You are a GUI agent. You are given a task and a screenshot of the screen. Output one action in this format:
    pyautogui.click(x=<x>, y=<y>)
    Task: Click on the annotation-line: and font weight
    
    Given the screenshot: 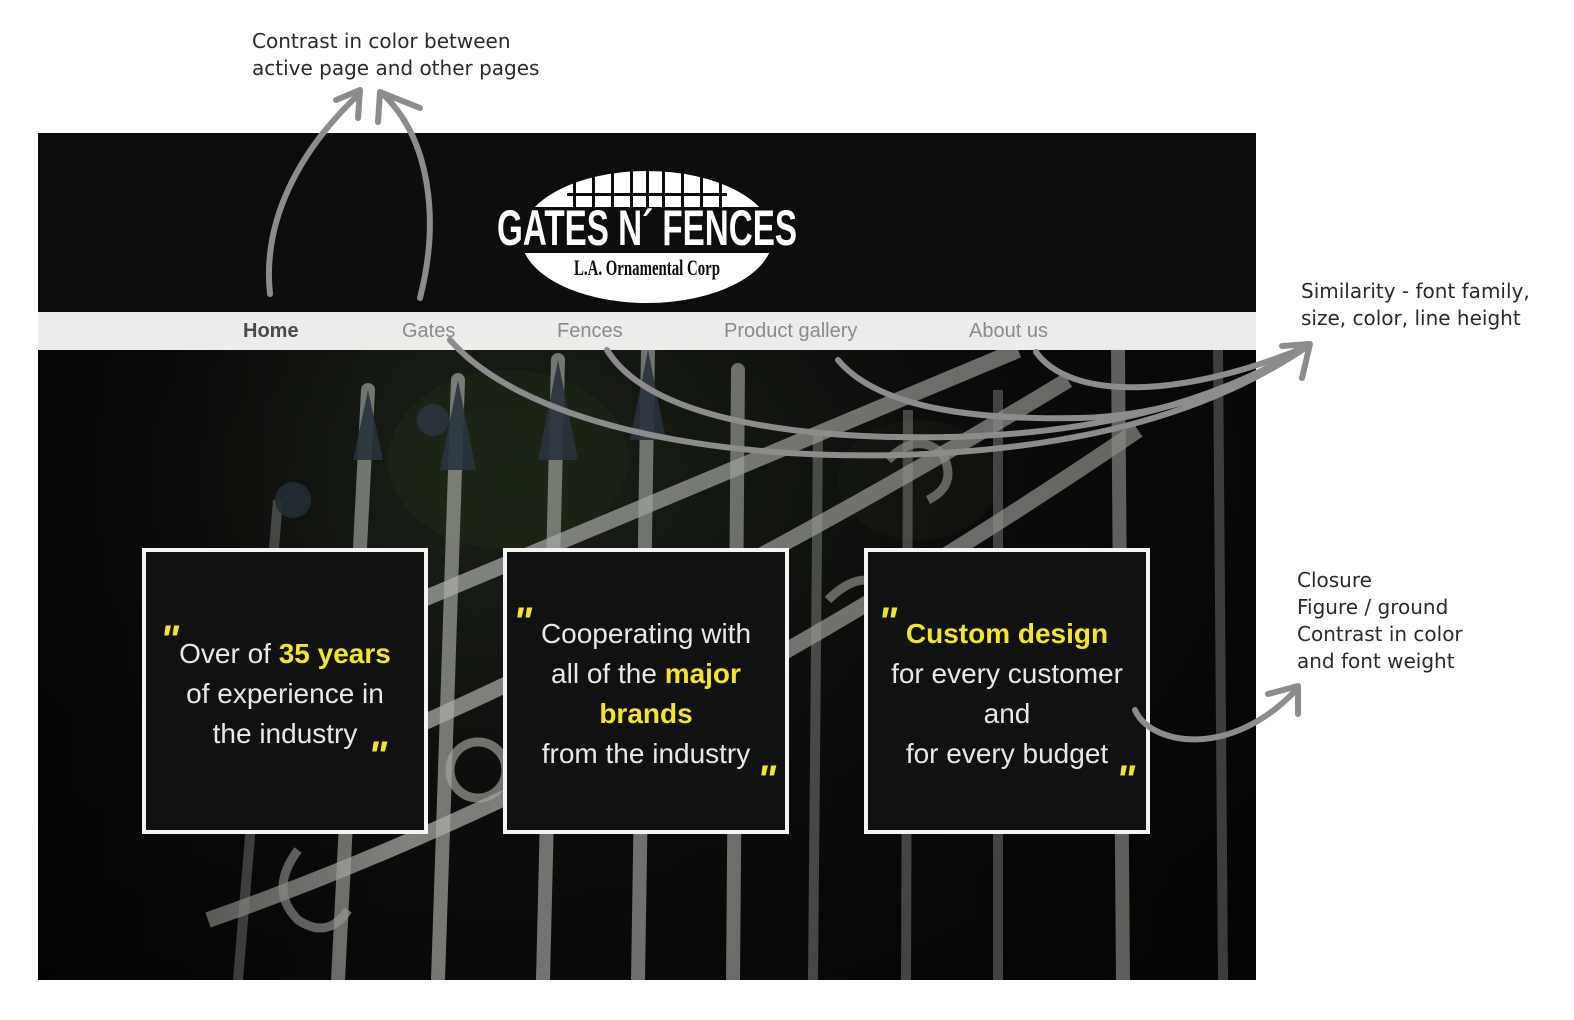 What is the action you would take?
    pyautogui.click(x=1376, y=661)
    